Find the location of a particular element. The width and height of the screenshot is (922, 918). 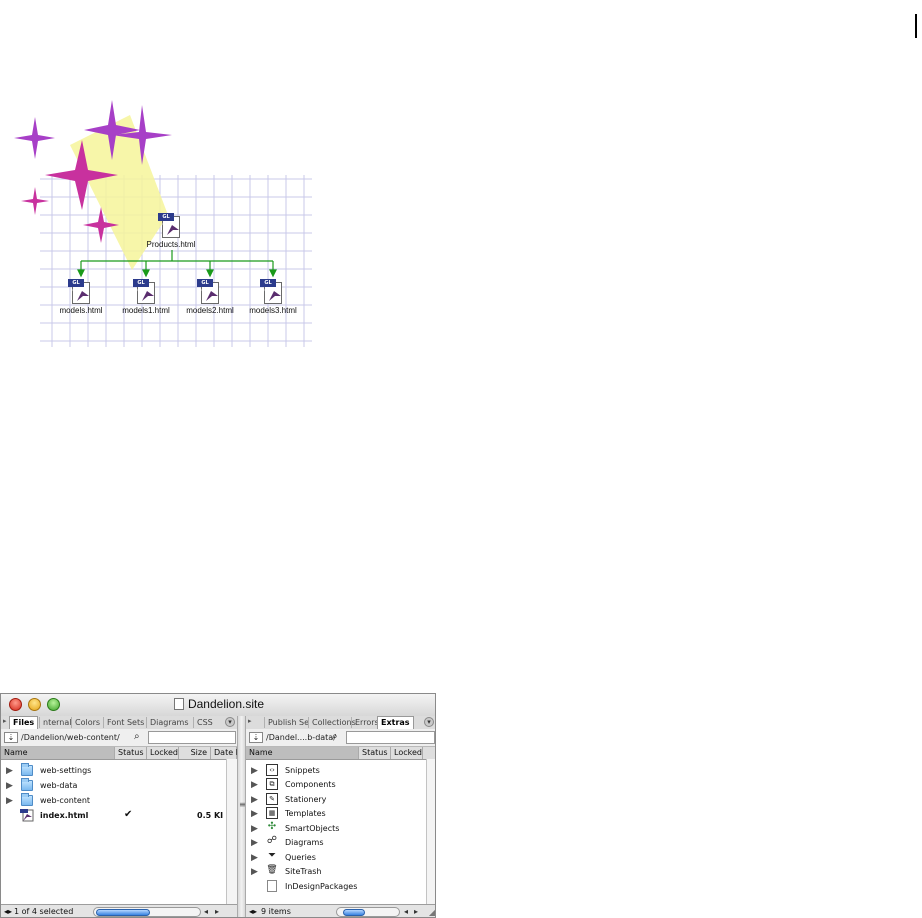

window-title: Dandelion.site is located at coordinates (218, 704).